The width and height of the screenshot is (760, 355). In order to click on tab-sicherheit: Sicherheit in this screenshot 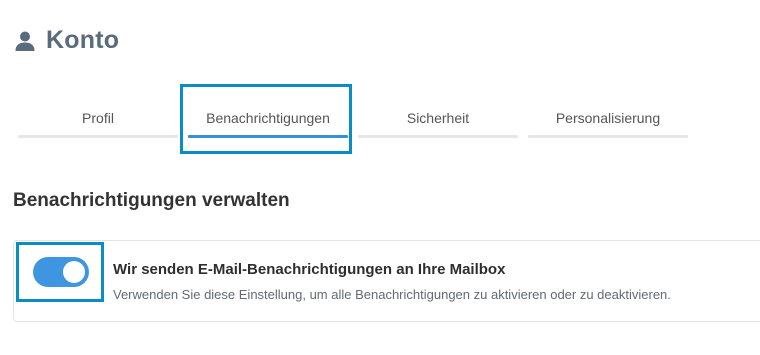, I will do `click(438, 118)`.